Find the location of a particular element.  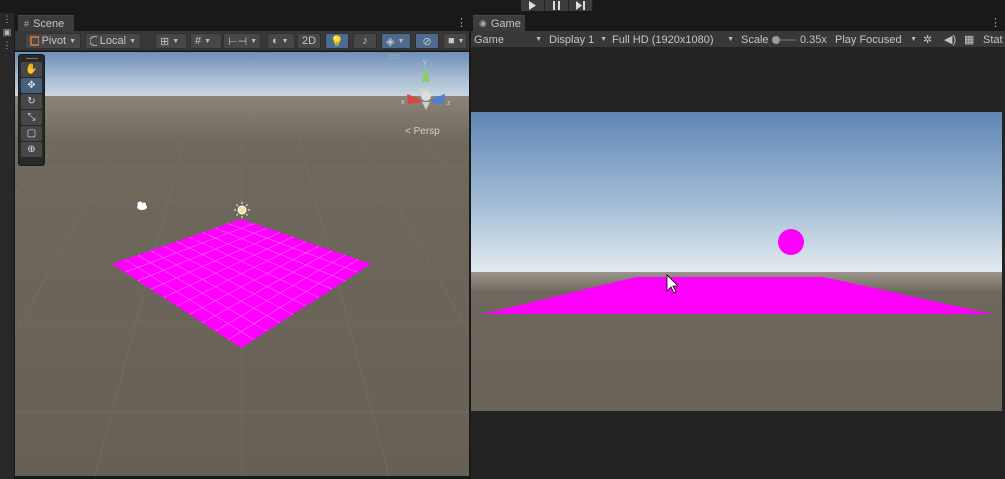

pause-icon is located at coordinates (556, 5).